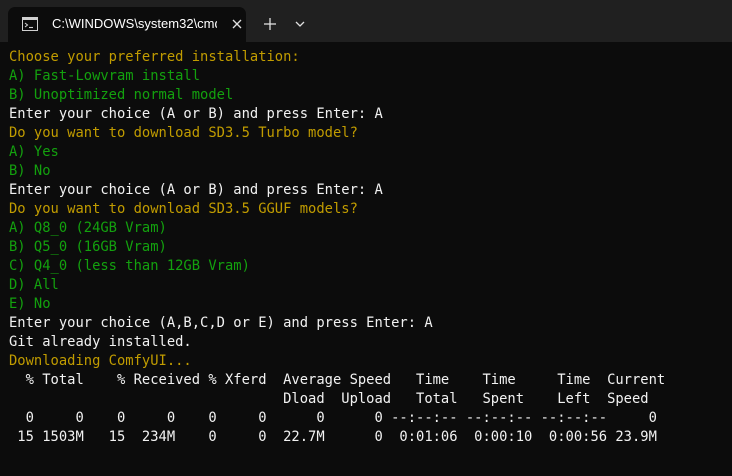  What do you see at coordinates (121, 95) in the screenshot?
I see `terminal-line: B) Unoptimized normal model` at bounding box center [121, 95].